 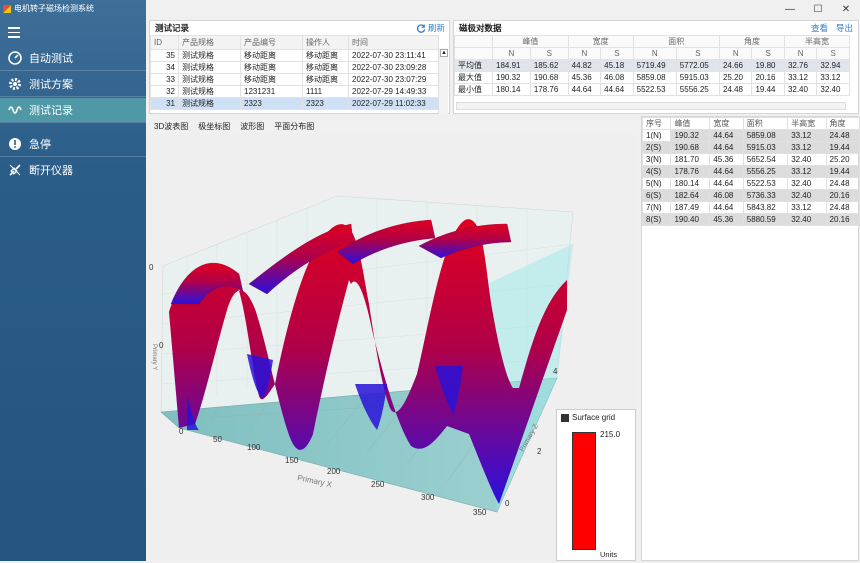 What do you see at coordinates (750, 207) in the screenshot?
I see `table-row: 7(N) 187.49 44.64 5843.82 33.12 24.48` at bounding box center [750, 207].